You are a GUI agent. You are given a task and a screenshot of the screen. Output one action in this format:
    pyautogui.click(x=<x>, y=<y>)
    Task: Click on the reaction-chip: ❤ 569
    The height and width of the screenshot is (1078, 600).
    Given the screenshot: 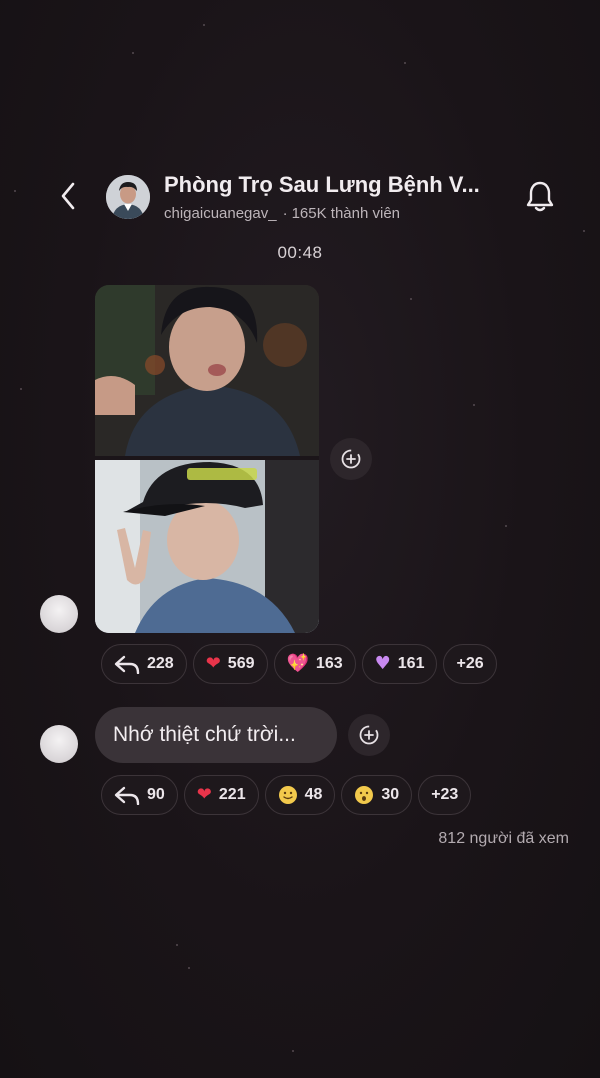 What is the action you would take?
    pyautogui.click(x=230, y=664)
    